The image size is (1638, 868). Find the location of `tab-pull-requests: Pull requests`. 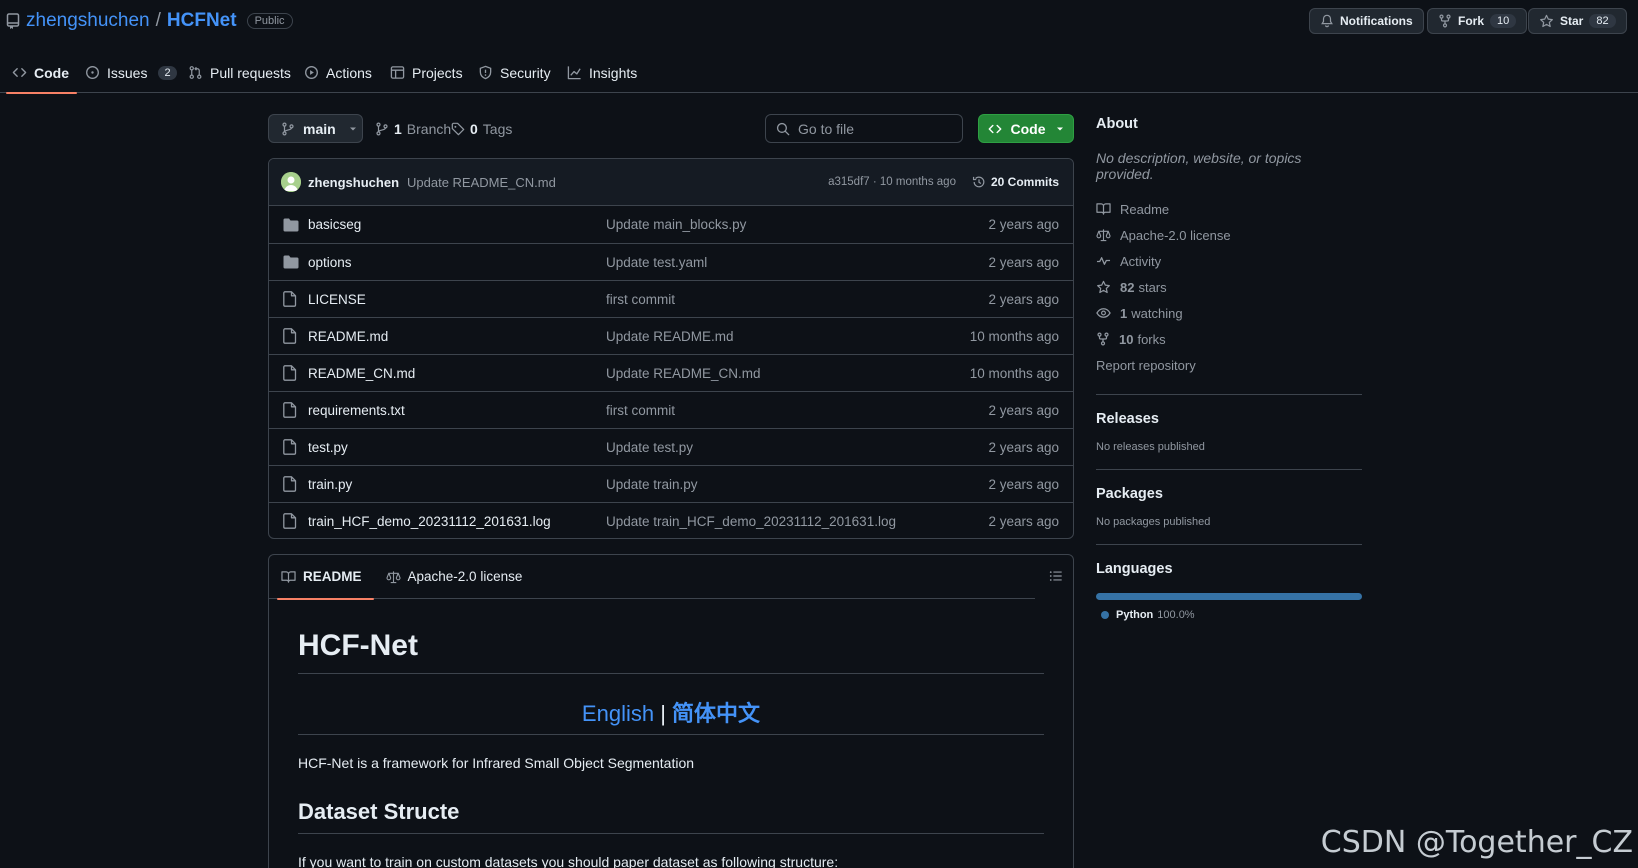

tab-pull-requests: Pull requests is located at coordinates (239, 72).